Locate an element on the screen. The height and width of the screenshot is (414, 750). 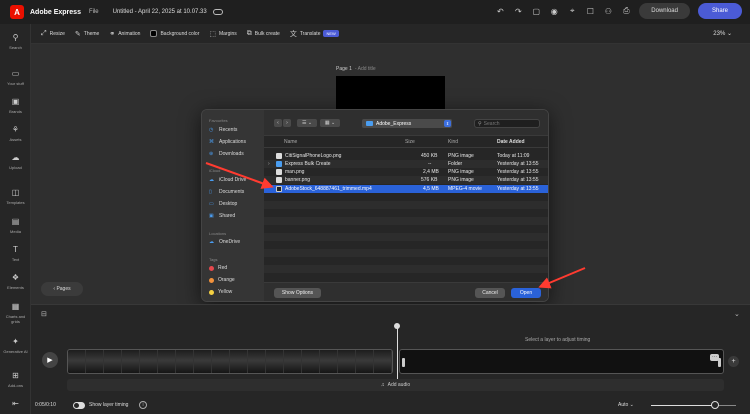
header-divider is located at coordinates (406, 147).